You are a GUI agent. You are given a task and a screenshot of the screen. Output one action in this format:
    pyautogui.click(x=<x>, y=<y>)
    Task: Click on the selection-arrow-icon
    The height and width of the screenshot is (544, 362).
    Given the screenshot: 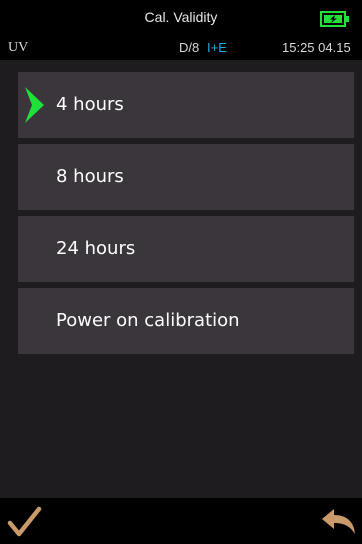 What is the action you would take?
    pyautogui.click(x=34, y=105)
    